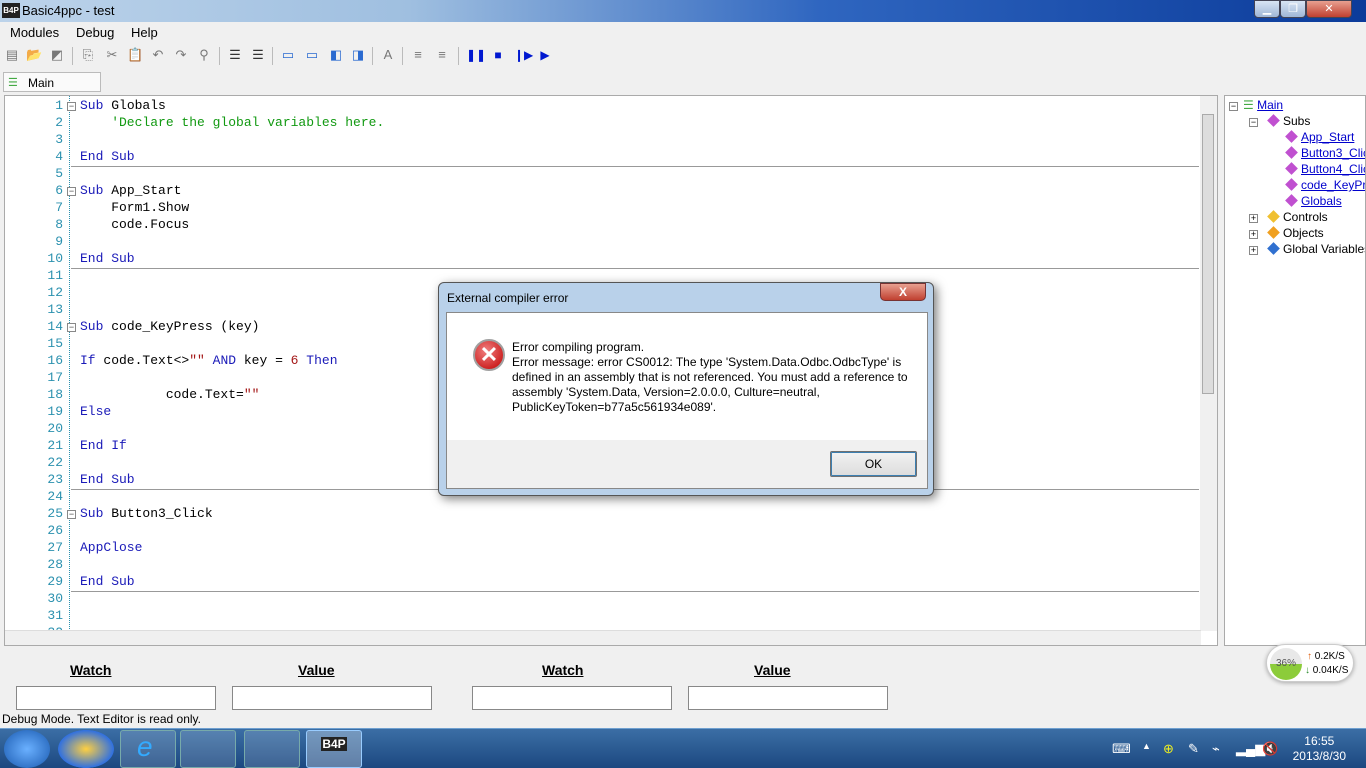 This screenshot has height=768, width=1366. Describe the element at coordinates (1288, 121) in the screenshot. I see `tree-subs: Subs` at that location.